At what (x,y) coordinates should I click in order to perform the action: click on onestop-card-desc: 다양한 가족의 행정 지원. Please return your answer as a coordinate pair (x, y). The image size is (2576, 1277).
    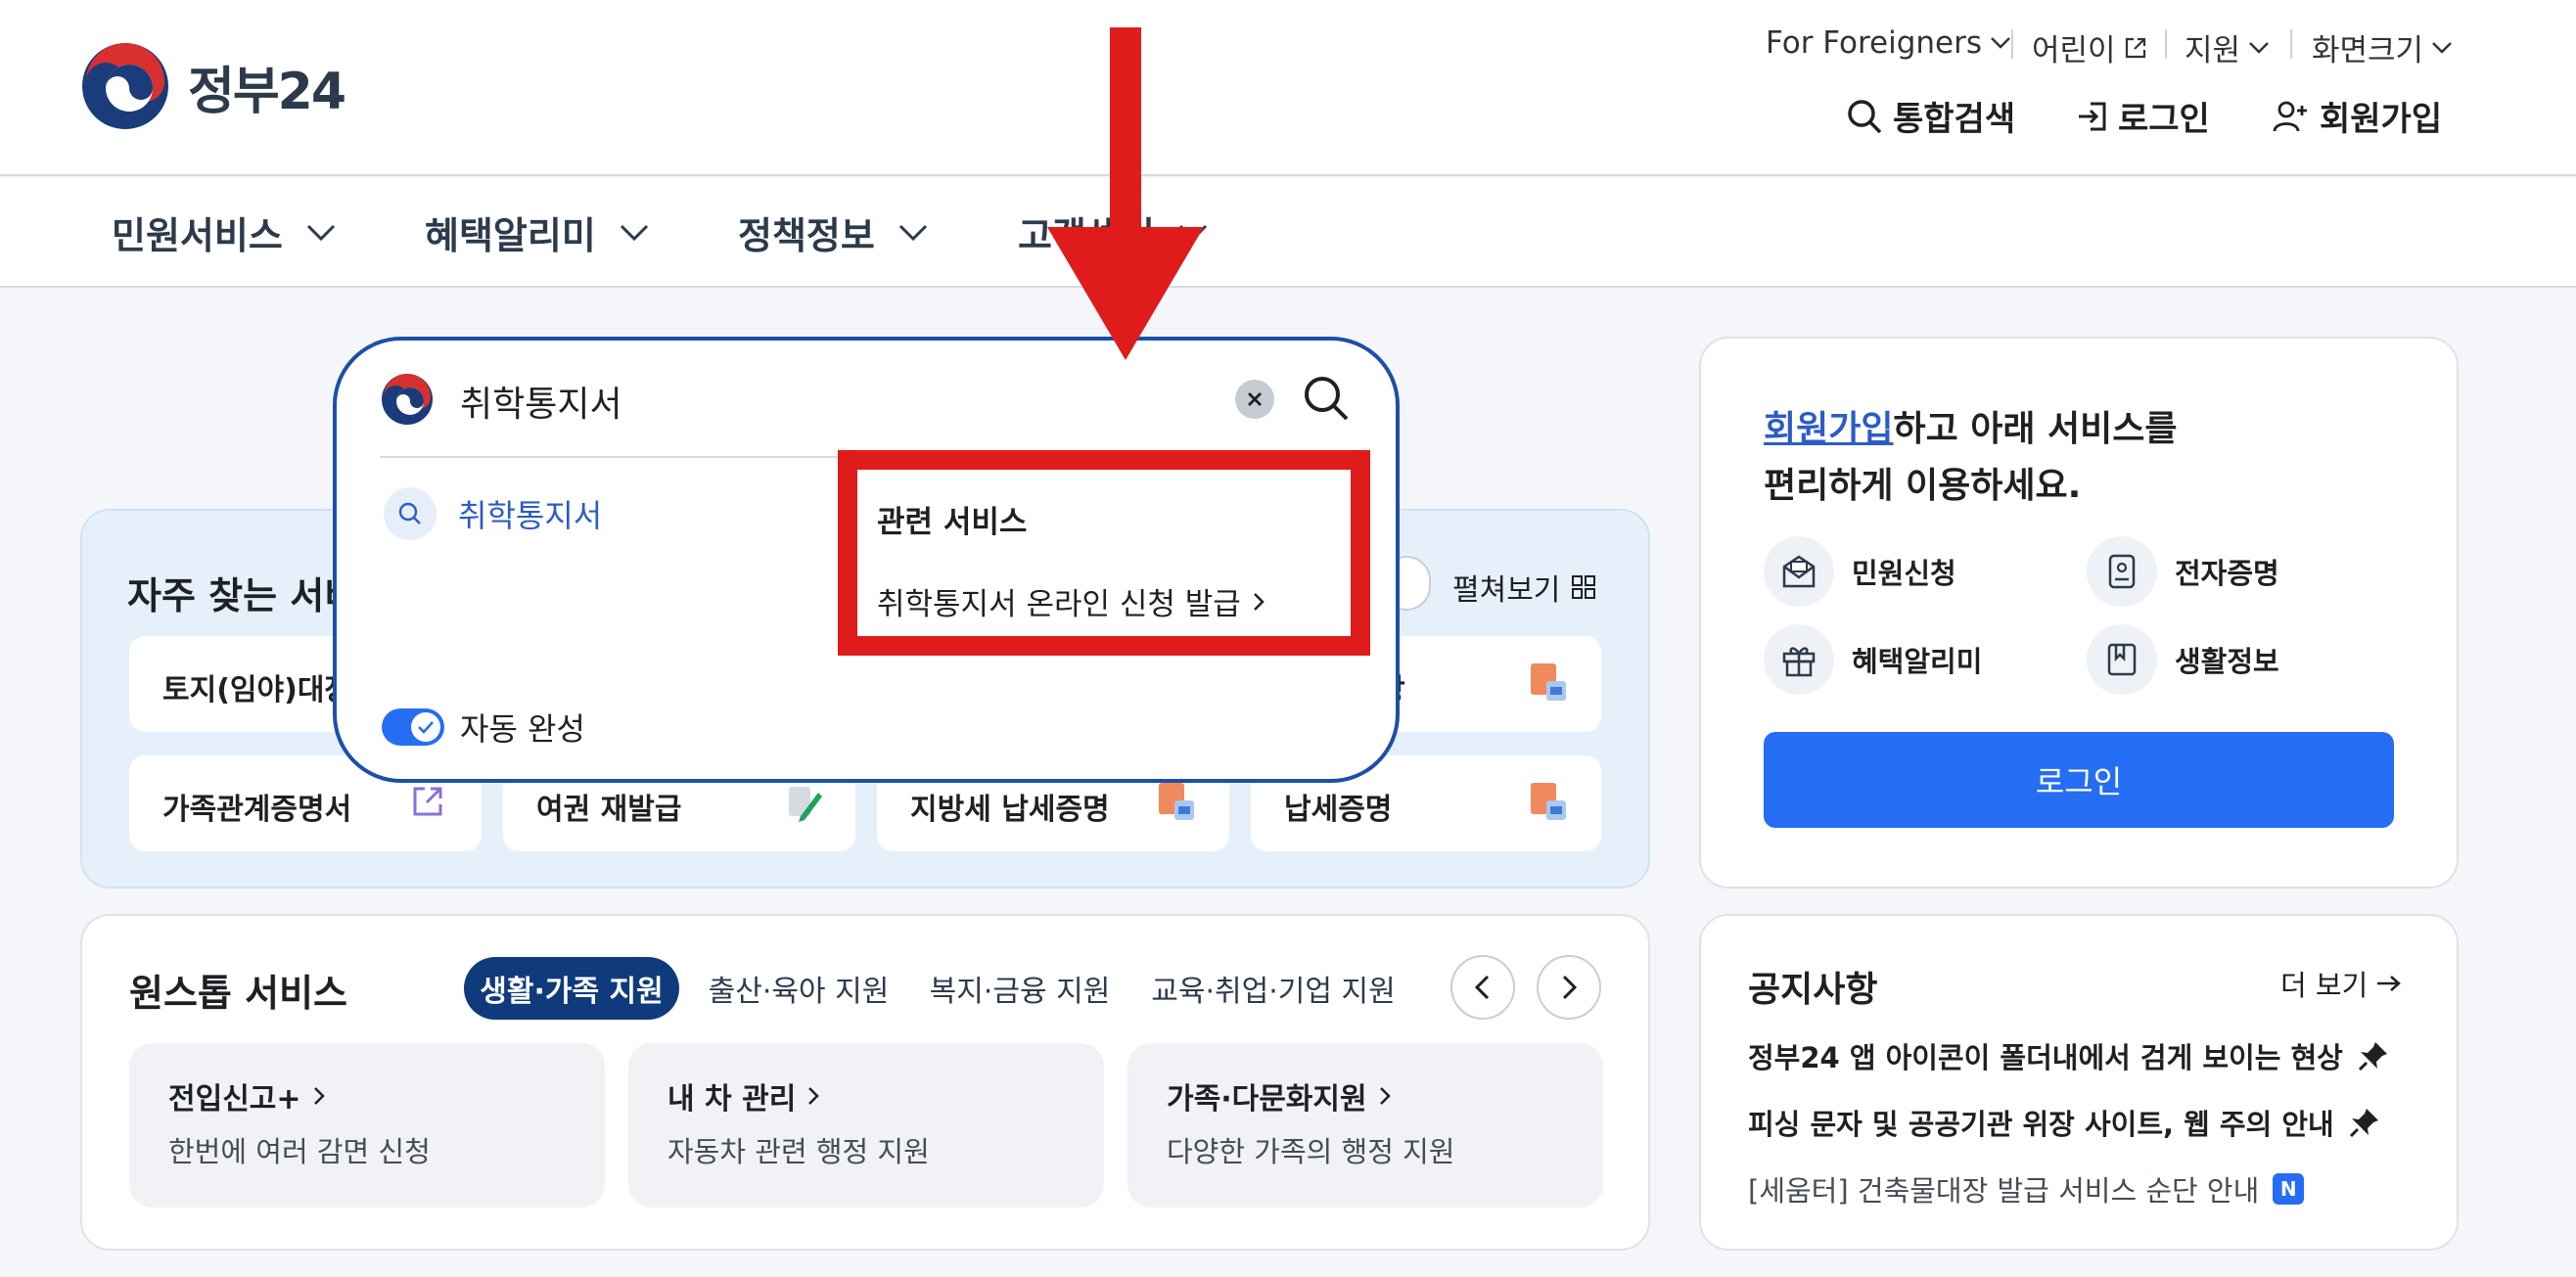
    Looking at the image, I should click on (1311, 1151).